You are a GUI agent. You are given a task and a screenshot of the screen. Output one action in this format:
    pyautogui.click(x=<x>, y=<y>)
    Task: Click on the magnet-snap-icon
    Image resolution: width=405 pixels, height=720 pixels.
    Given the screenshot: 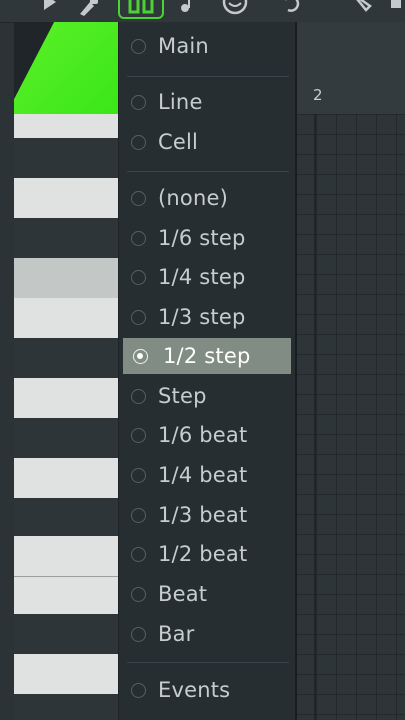 What is the action you would take?
    pyautogui.click(x=141, y=10)
    